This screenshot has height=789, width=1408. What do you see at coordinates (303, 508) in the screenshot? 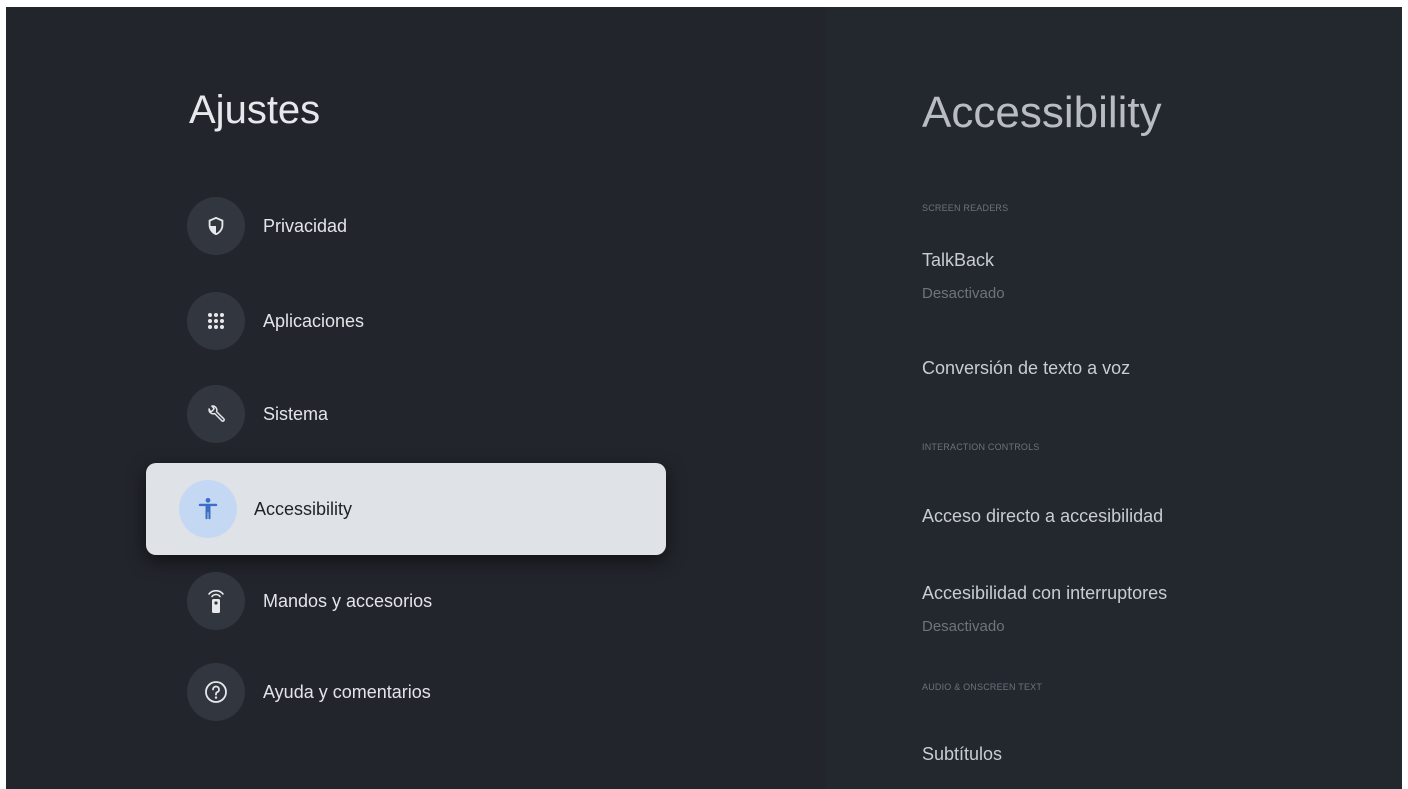
I see `menu-item-label: Accessibility` at bounding box center [303, 508].